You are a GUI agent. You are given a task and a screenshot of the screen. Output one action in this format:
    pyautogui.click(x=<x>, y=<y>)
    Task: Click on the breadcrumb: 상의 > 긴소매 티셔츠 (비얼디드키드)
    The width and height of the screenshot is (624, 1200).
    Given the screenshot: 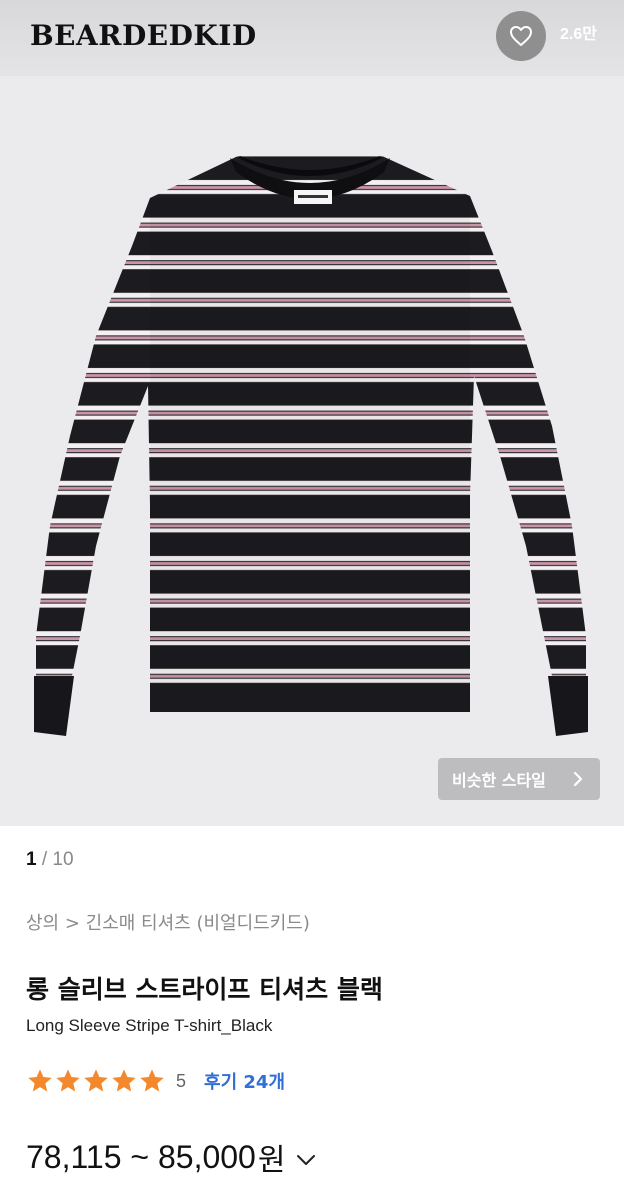 What is the action you would take?
    pyautogui.click(x=168, y=924)
    